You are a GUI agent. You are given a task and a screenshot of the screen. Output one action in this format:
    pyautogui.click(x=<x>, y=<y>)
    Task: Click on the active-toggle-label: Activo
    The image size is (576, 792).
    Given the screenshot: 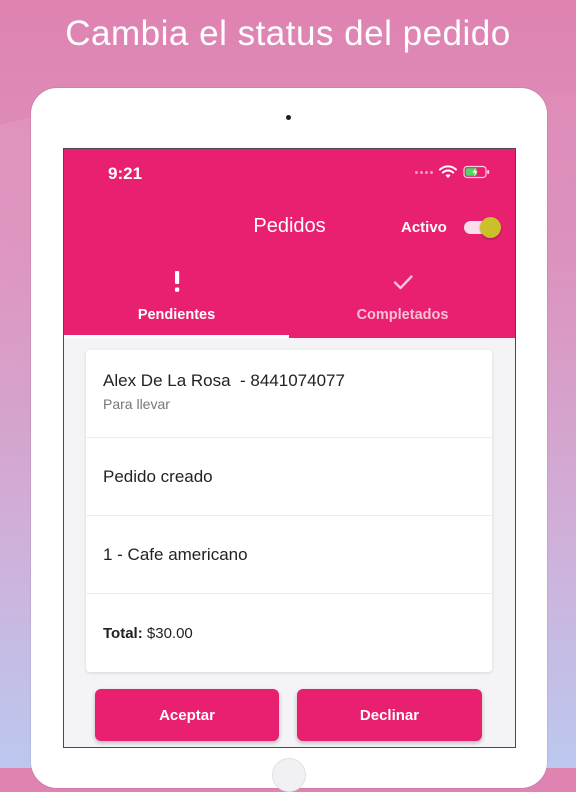 What is the action you would take?
    pyautogui.click(x=424, y=227)
    